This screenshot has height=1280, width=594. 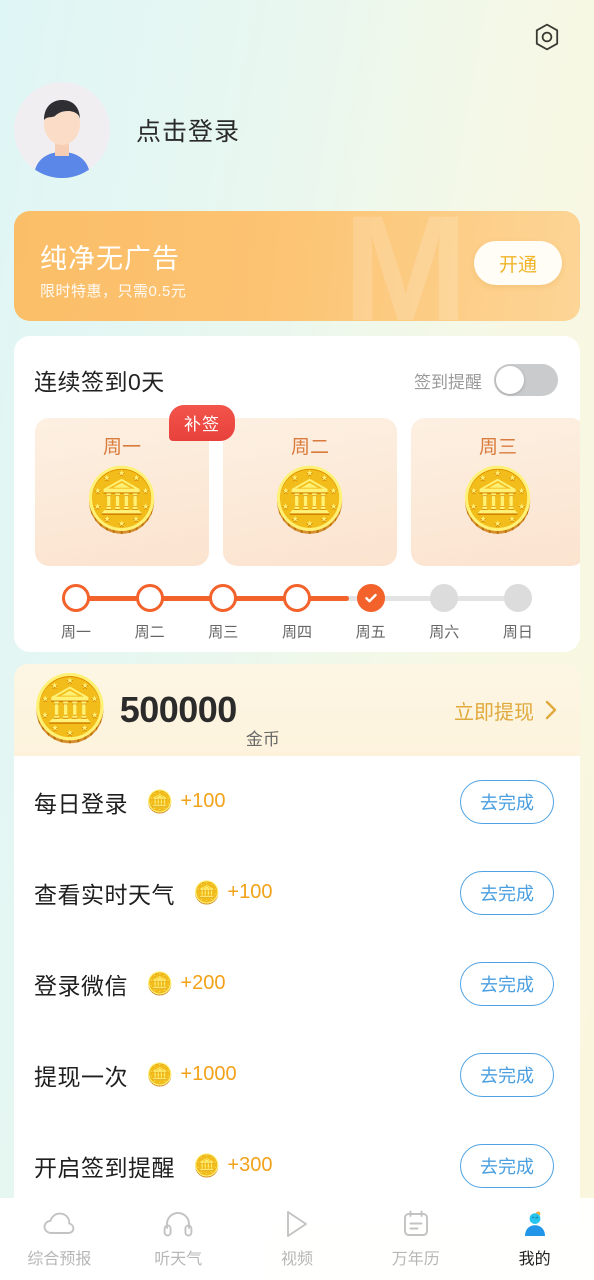 I want to click on person-icon, so click(x=535, y=1224).